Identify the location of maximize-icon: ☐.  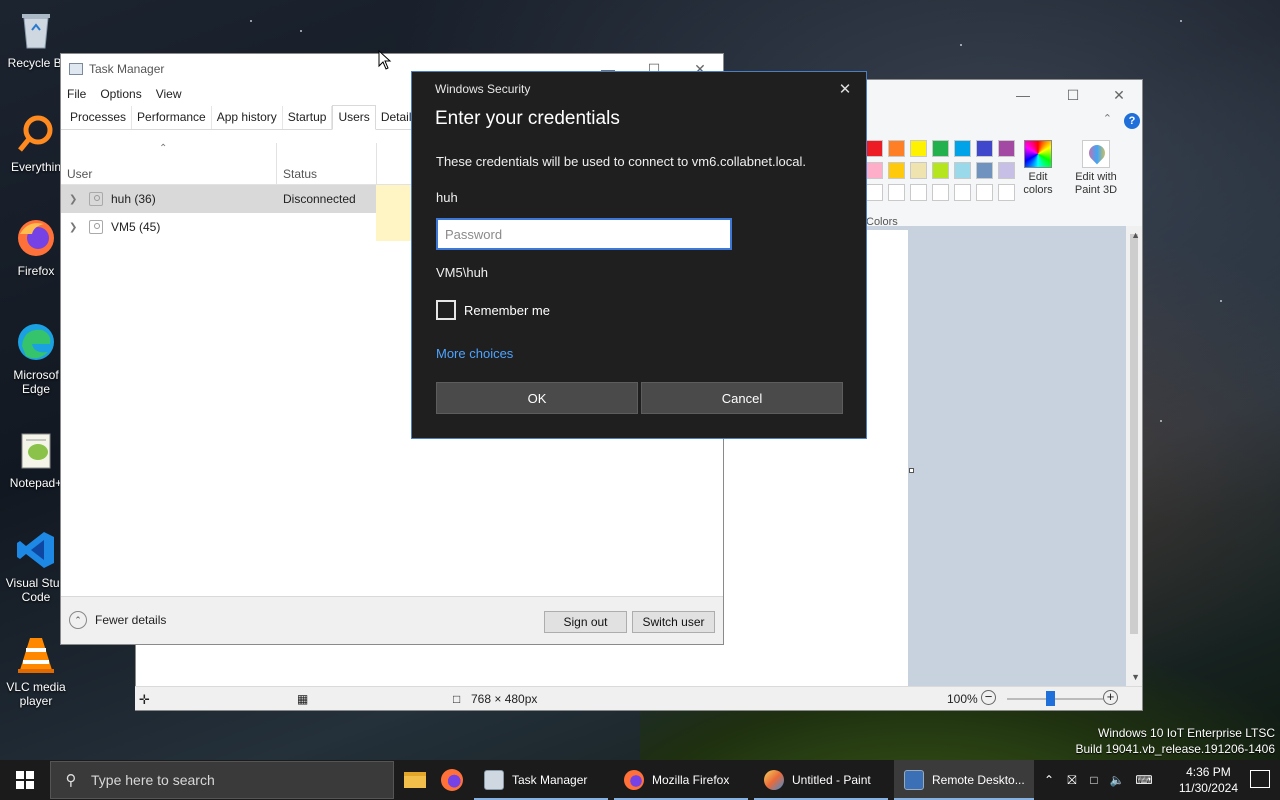
(1073, 95).